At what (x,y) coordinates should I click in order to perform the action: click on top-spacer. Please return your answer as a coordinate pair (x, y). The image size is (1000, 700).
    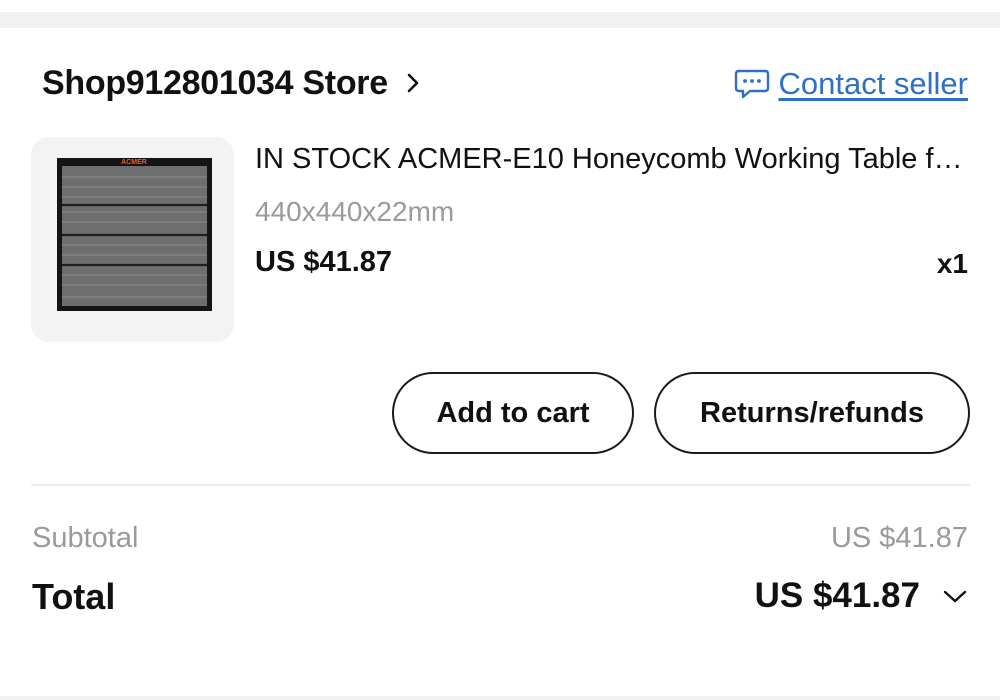
    Looking at the image, I should click on (500, 6).